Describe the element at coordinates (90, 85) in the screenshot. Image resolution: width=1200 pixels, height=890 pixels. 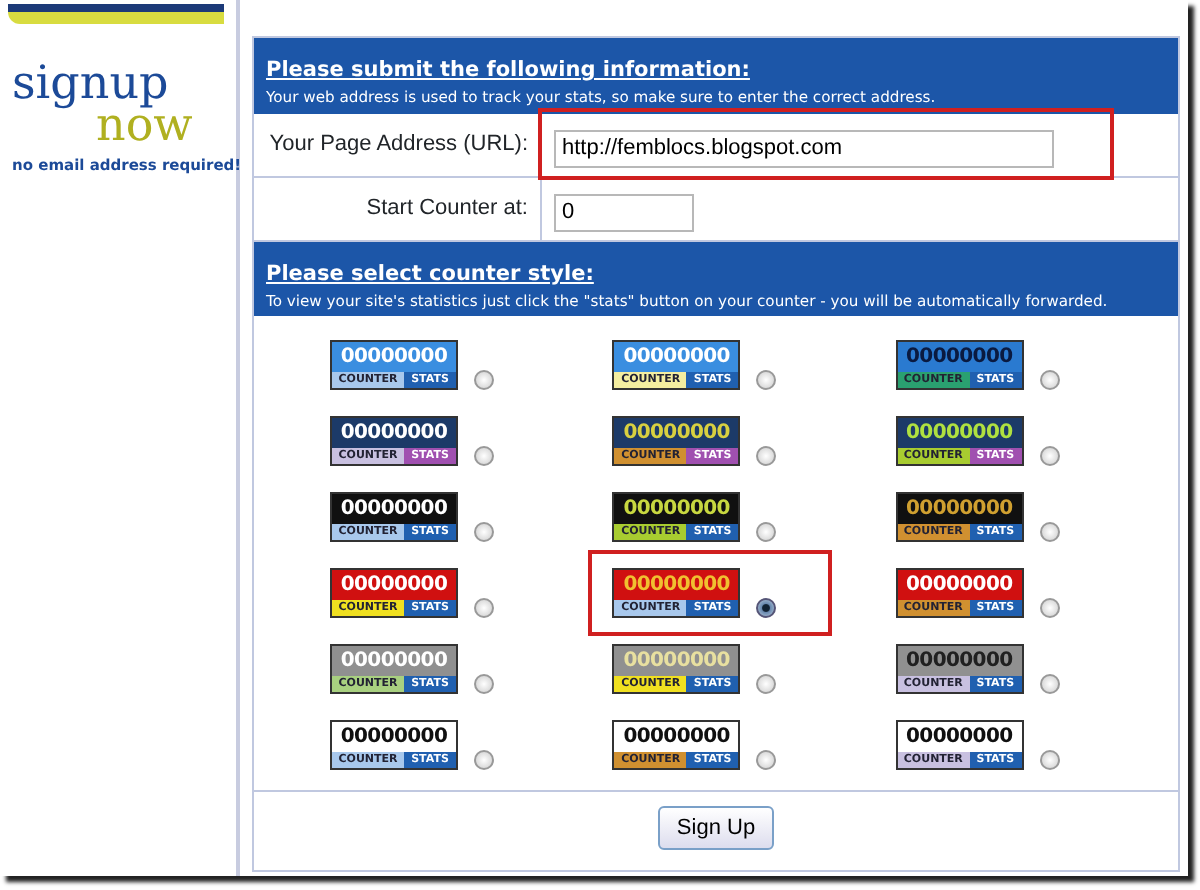
I see `logo-text: signup` at that location.